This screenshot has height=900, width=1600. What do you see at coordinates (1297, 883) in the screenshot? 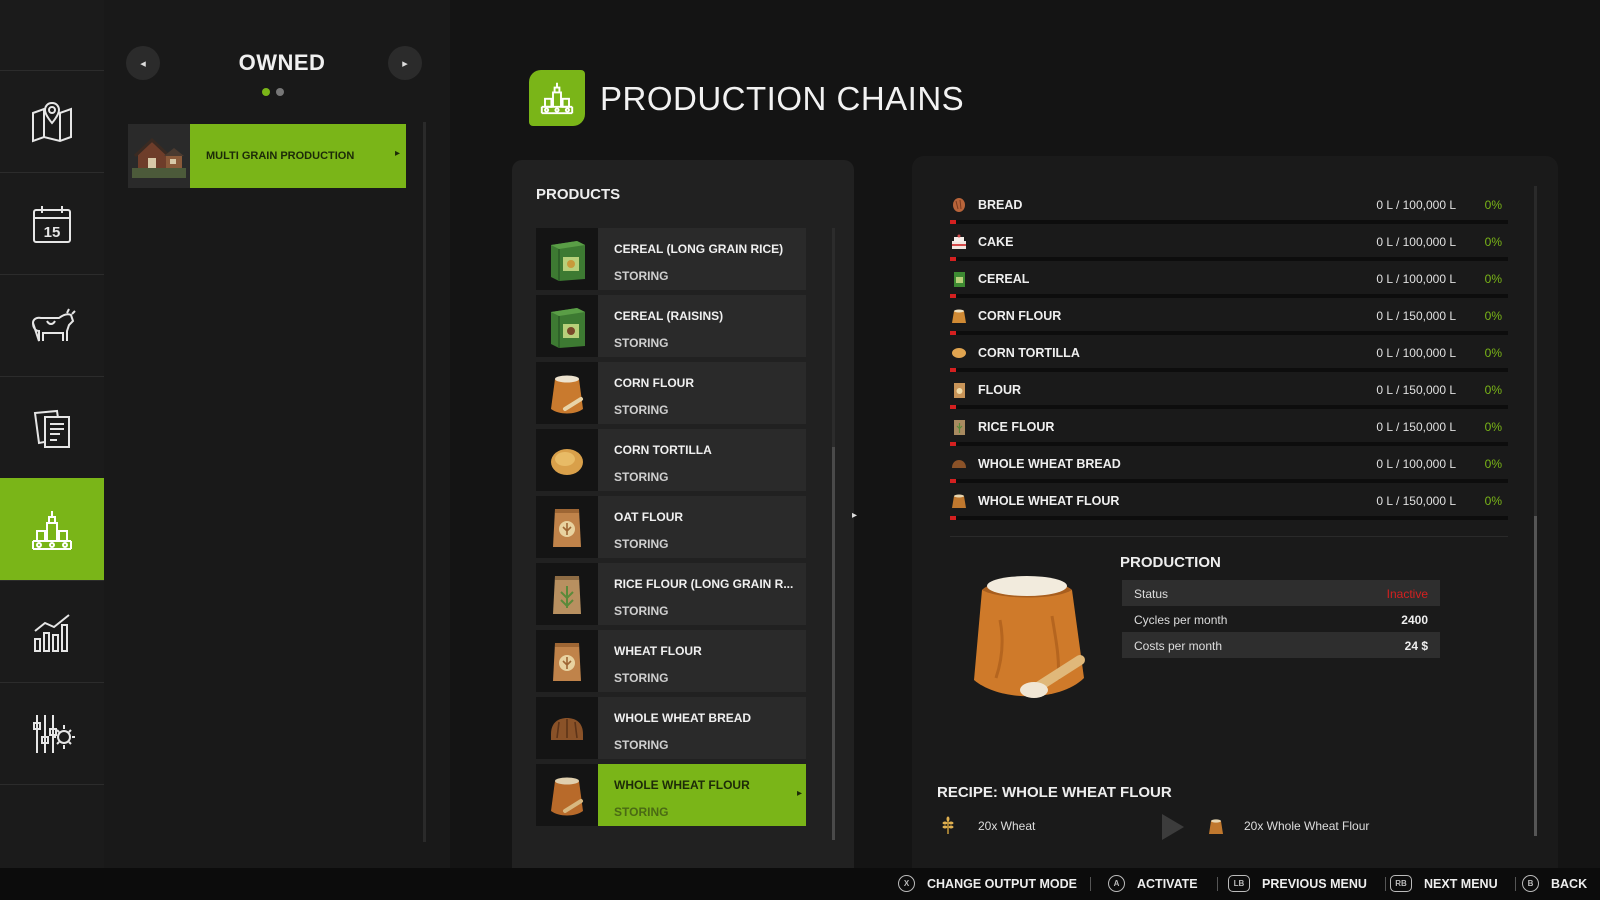
I see `previous-menu-button: LB PREVIOUS MENU` at bounding box center [1297, 883].